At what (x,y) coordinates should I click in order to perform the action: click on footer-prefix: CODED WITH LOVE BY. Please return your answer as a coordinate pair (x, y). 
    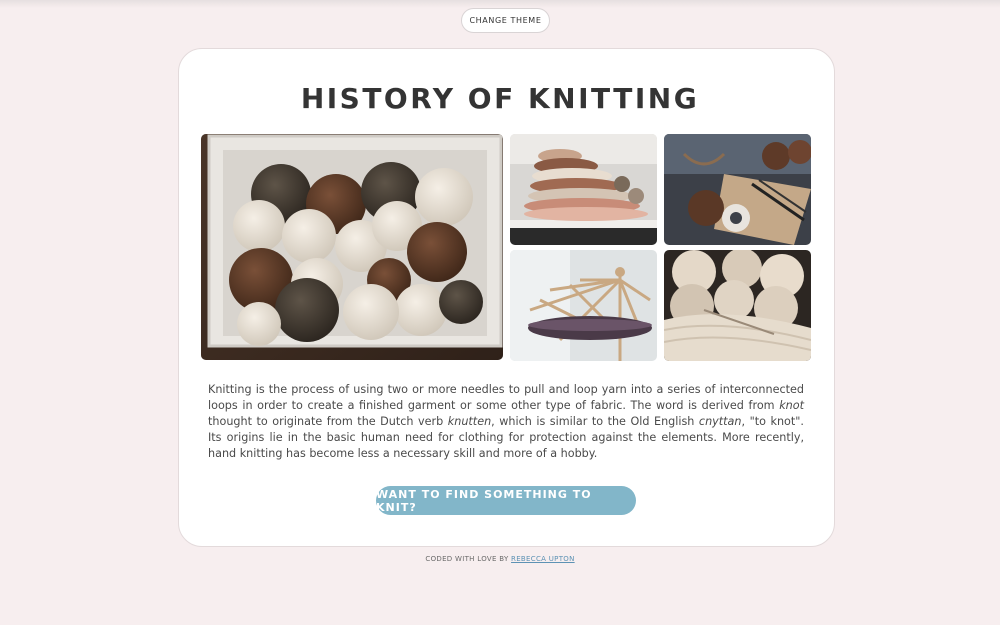
    Looking at the image, I should click on (468, 559).